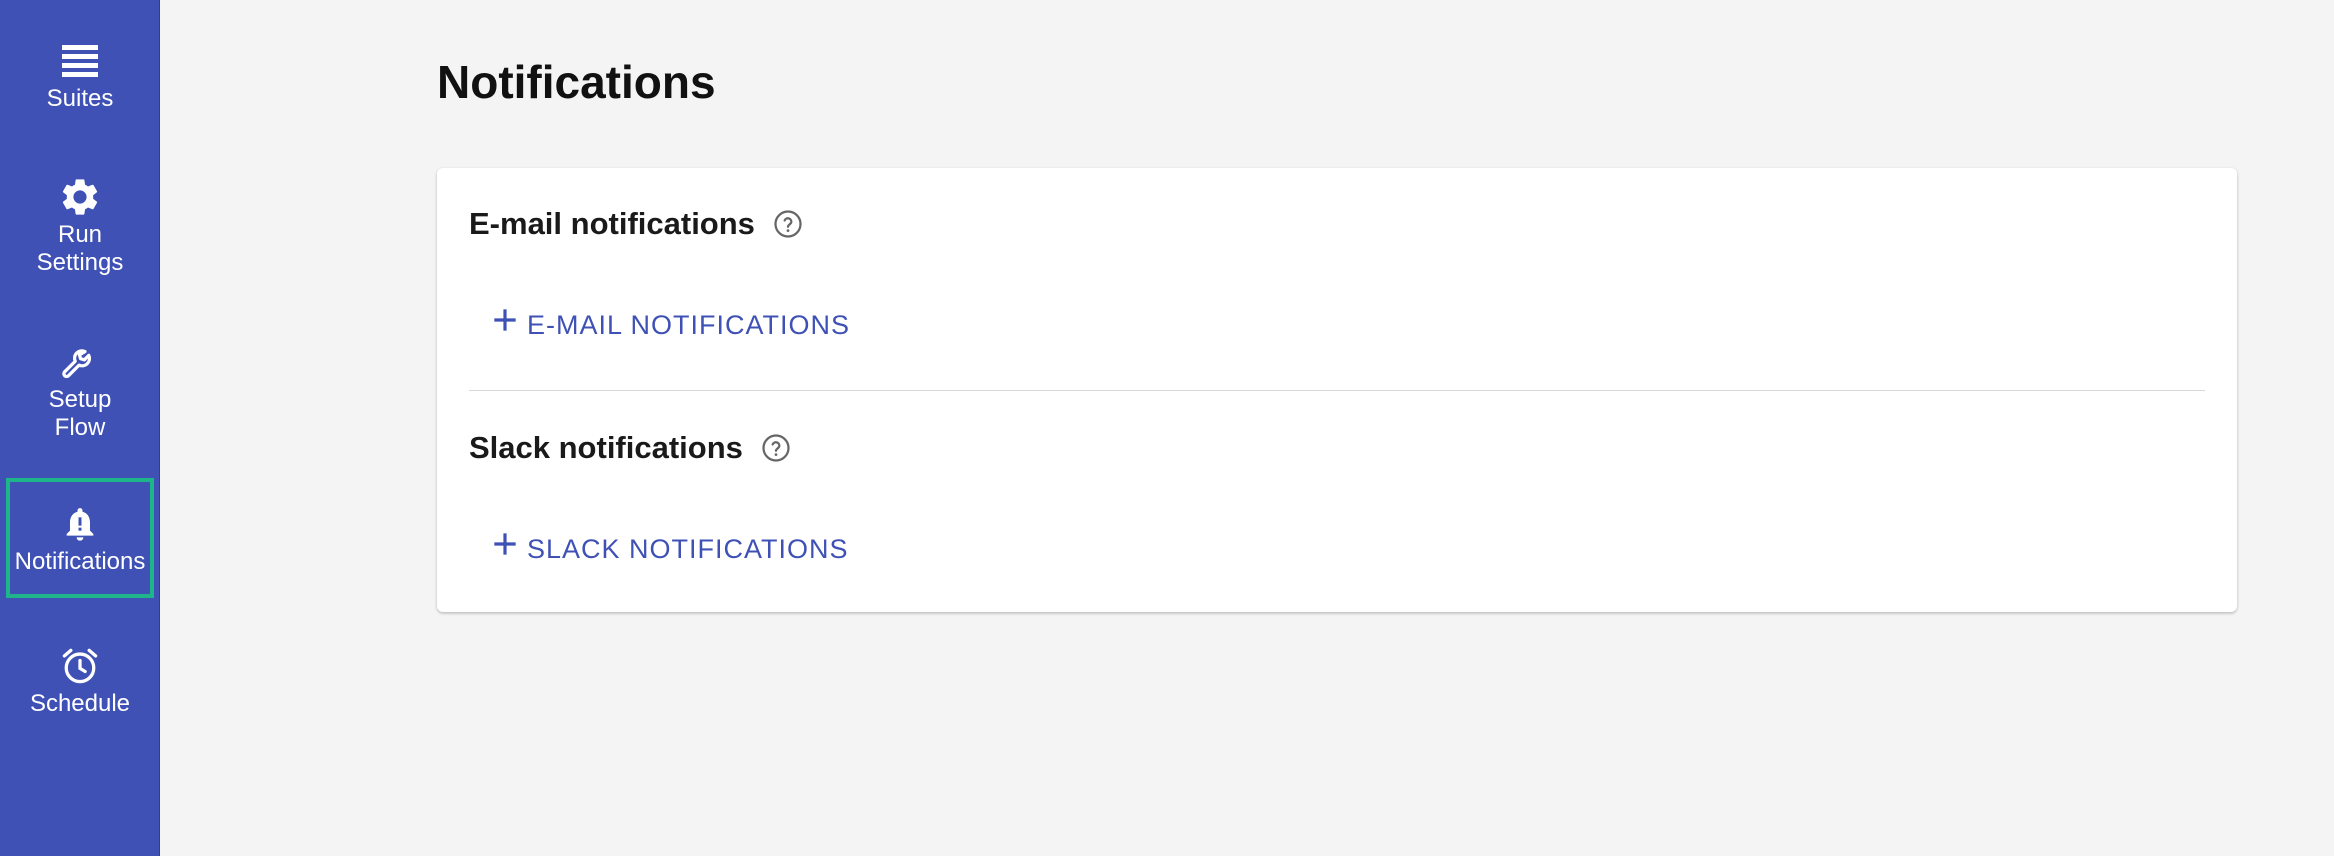  Describe the element at coordinates (80, 61) in the screenshot. I see `menu-list-icon` at that location.